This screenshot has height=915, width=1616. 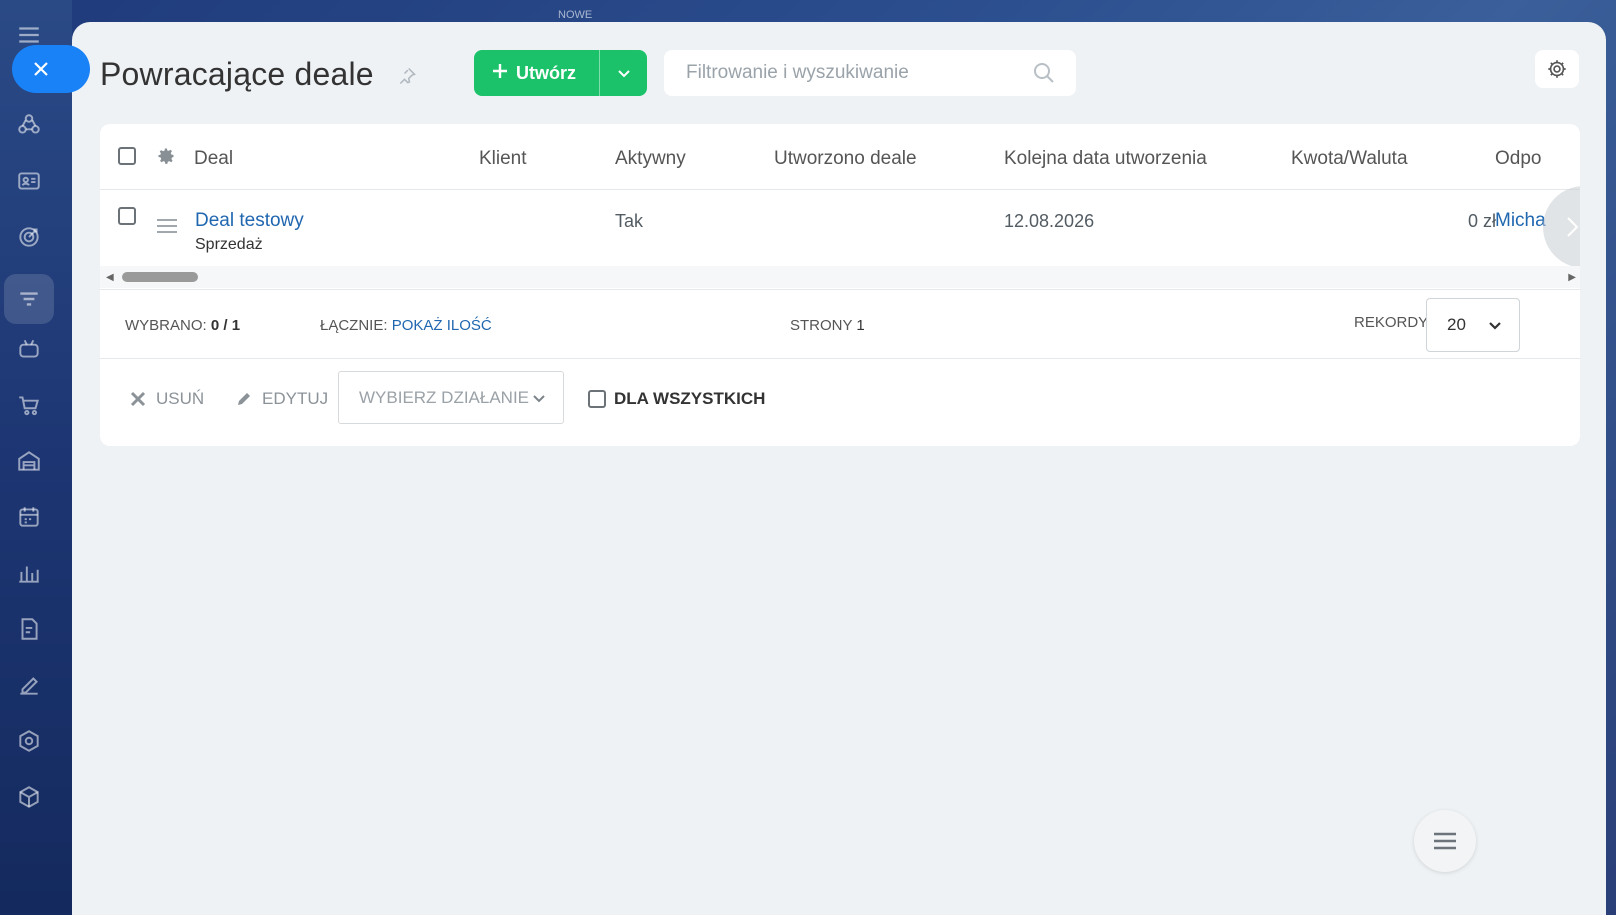 I want to click on calendar-icon, so click(x=29, y=517).